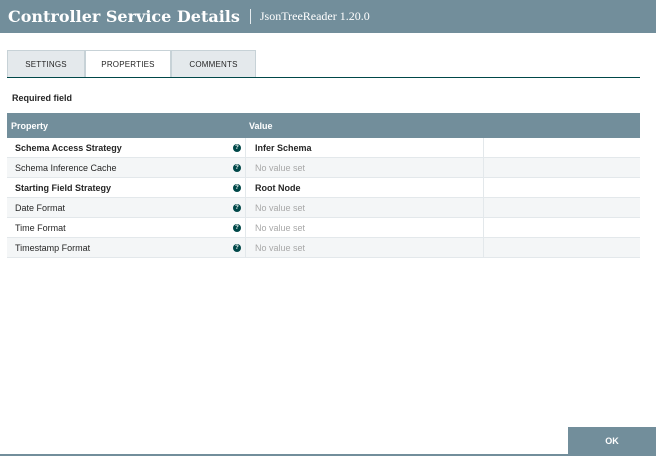 This screenshot has height=456, width=656. What do you see at coordinates (42, 98) in the screenshot?
I see `required-field-label: Required field` at bounding box center [42, 98].